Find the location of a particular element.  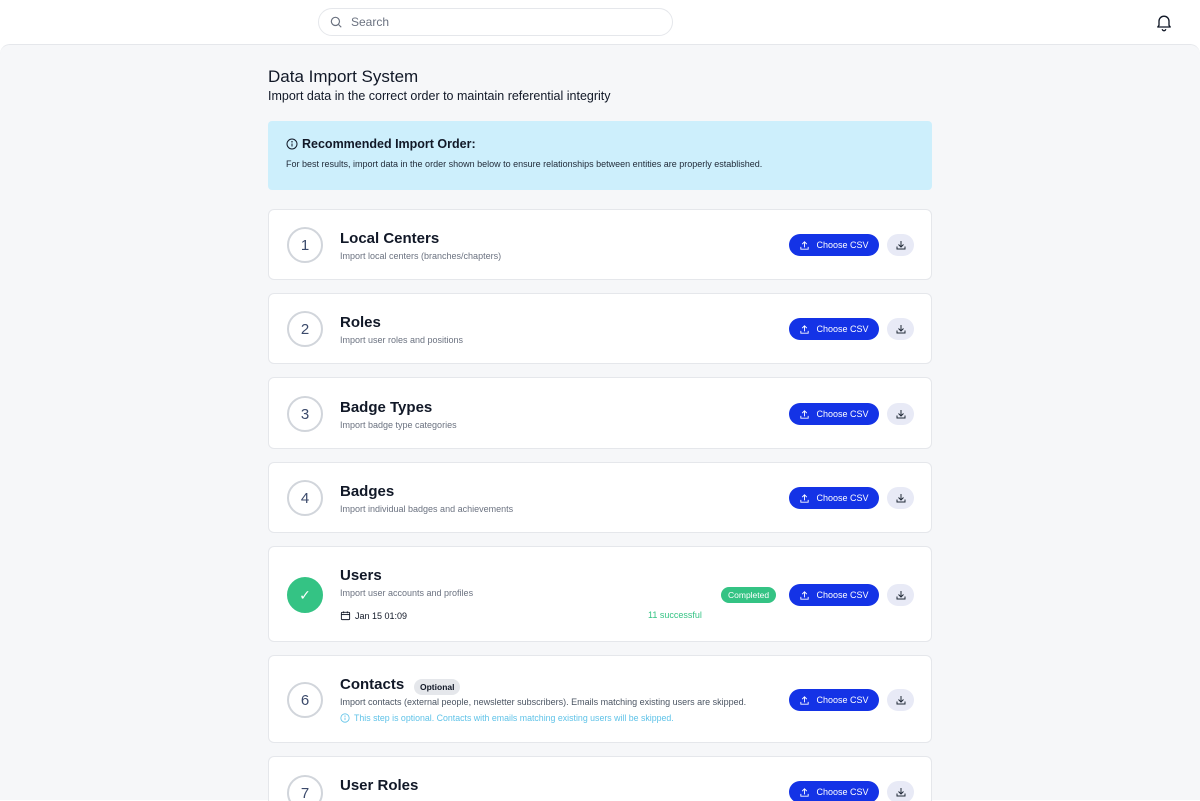

step-number: 6 is located at coordinates (305, 700).